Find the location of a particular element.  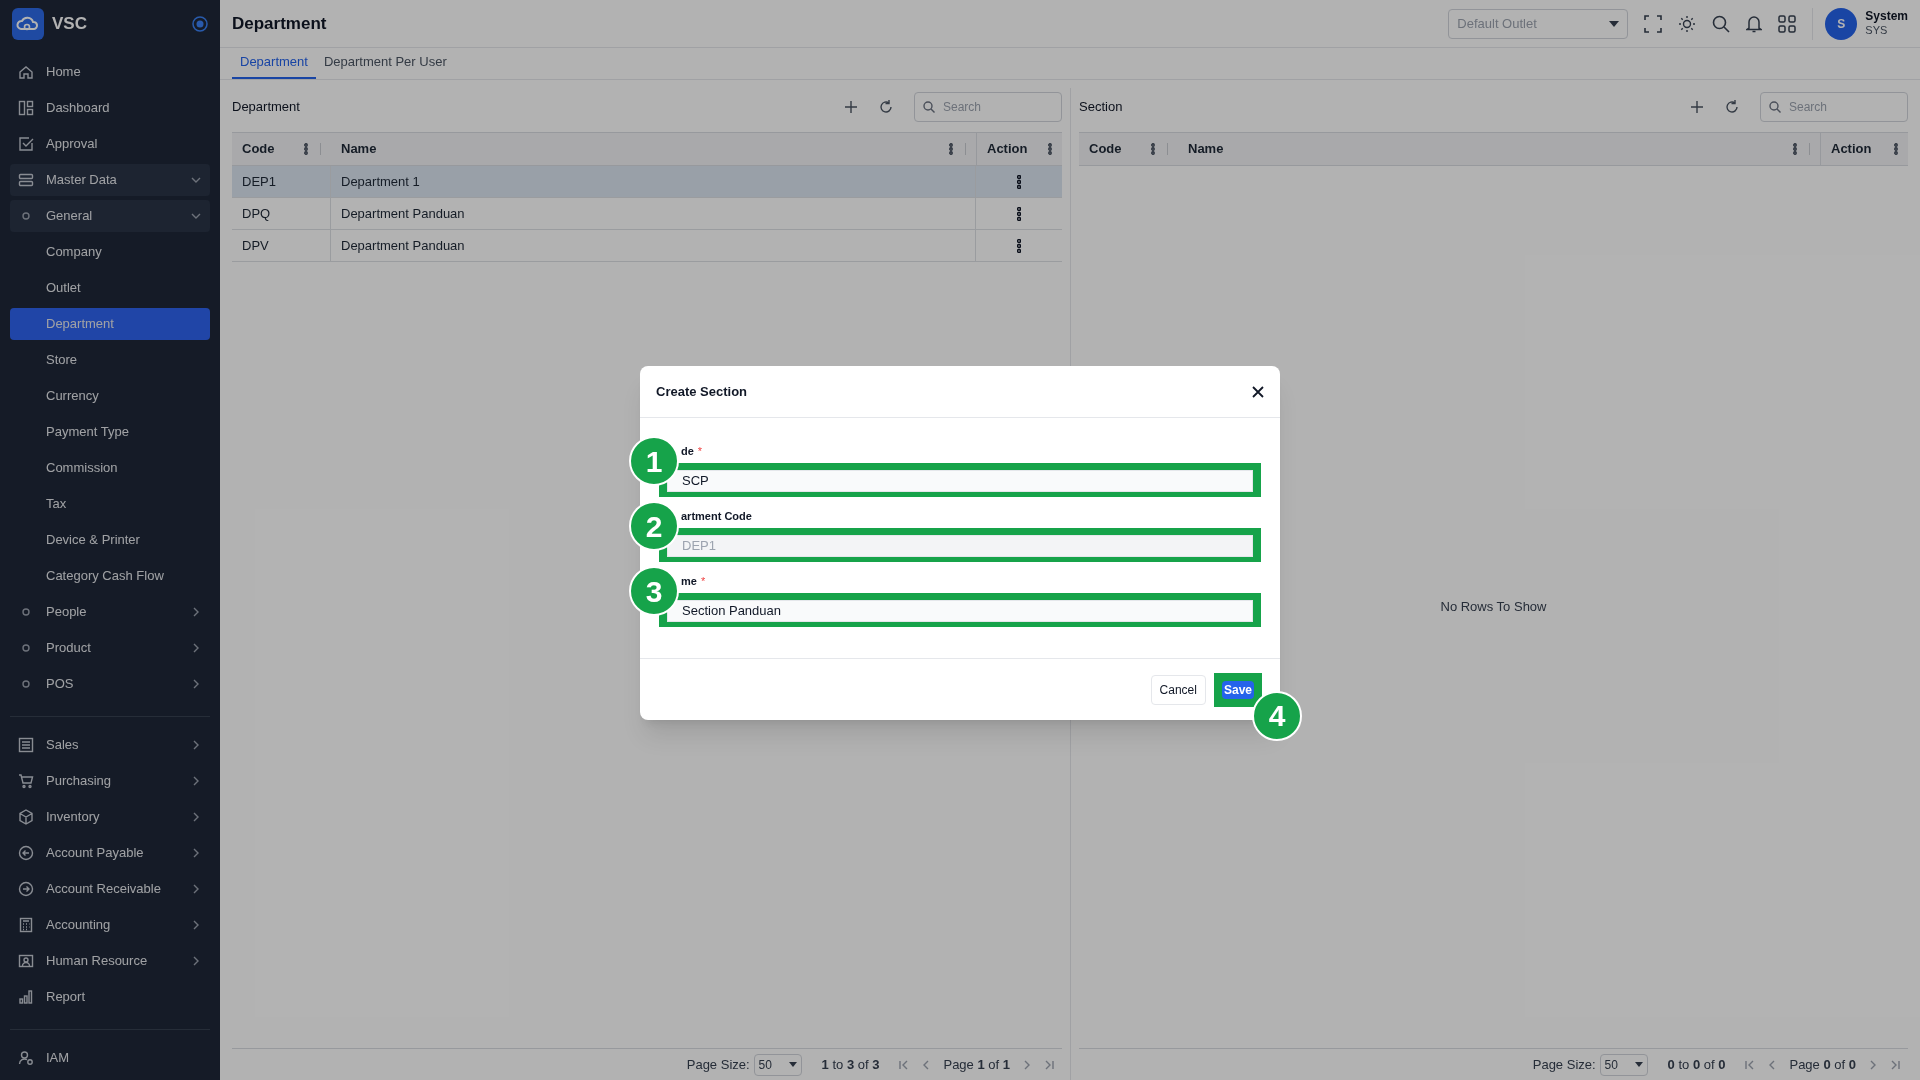

dialog-title: Create Section is located at coordinates (702, 391).